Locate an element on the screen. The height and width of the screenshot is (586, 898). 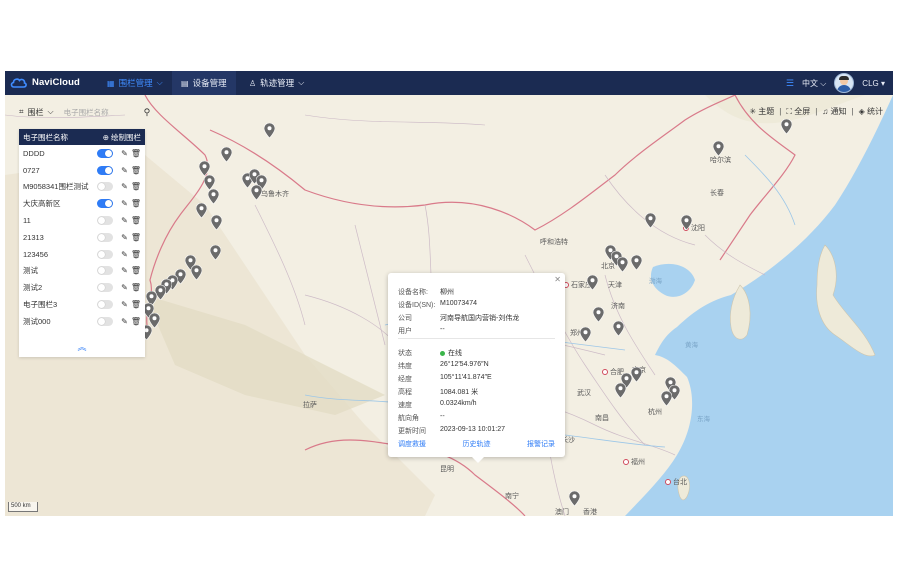
fence-type-select: ⌗ 围栏 ⌵ is located at coordinates (36, 112).